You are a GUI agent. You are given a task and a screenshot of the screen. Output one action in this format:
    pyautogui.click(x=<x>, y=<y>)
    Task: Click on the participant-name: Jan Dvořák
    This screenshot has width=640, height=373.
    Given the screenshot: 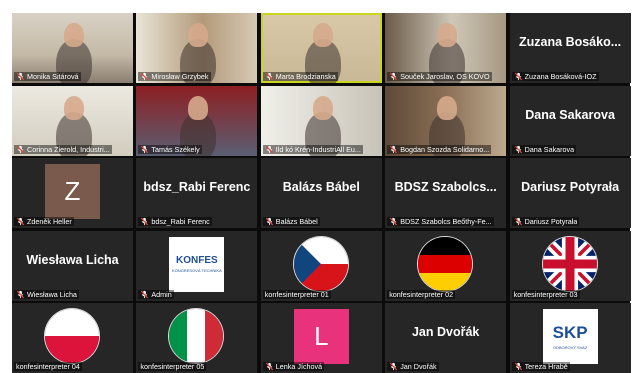 What is the action you would take?
    pyautogui.click(x=418, y=366)
    